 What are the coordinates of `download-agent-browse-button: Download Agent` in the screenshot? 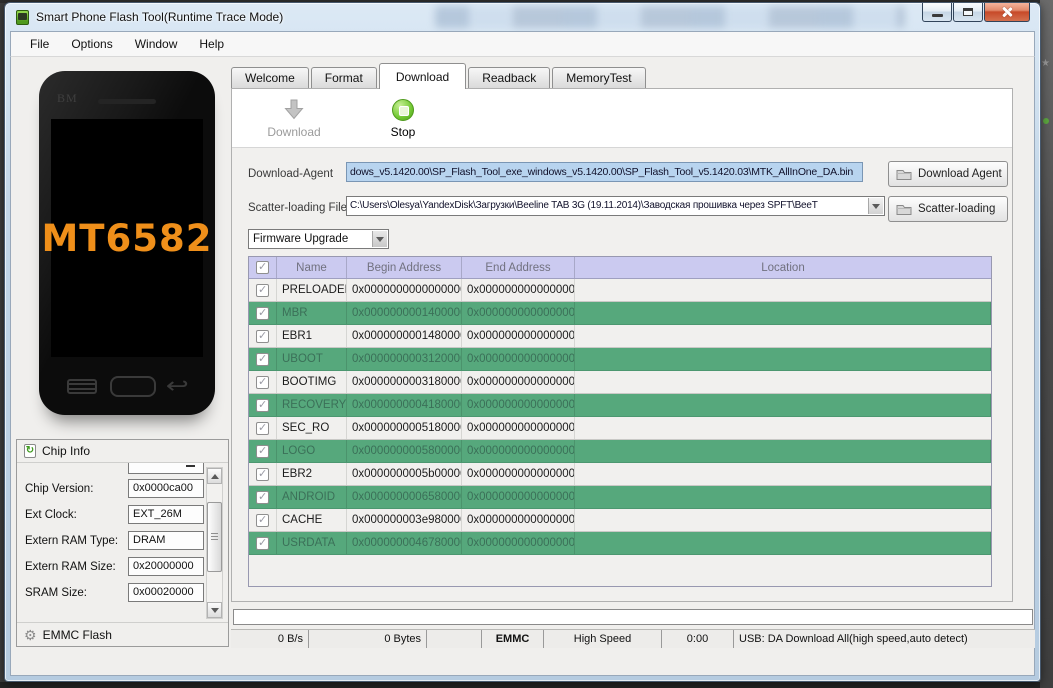 It's located at (948, 174).